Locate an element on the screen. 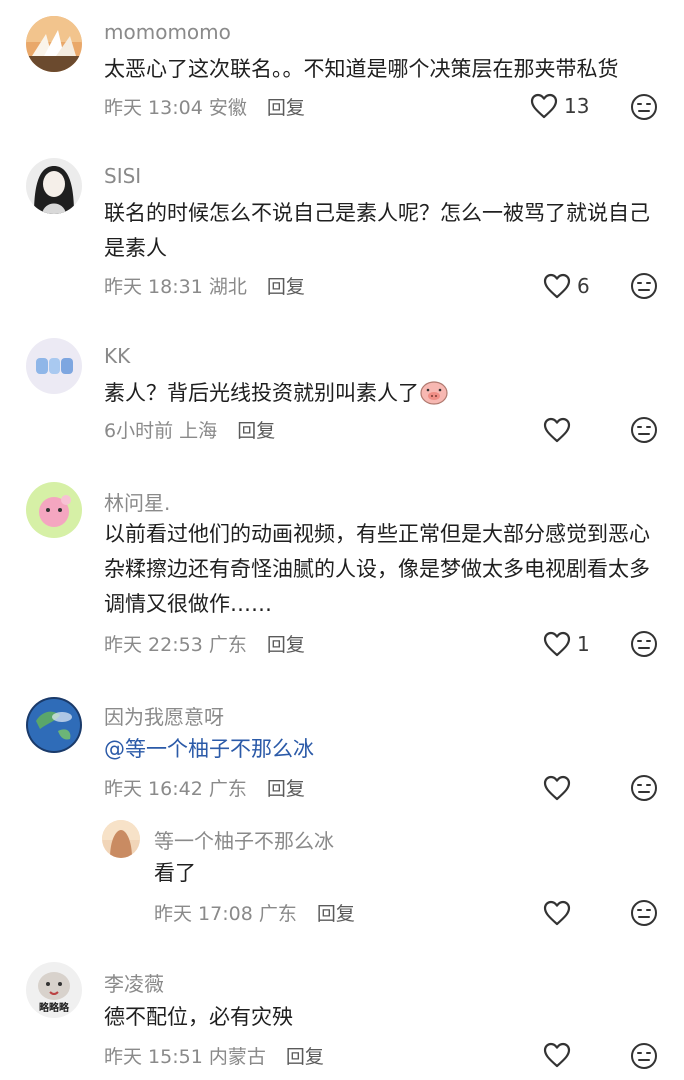  like-button: 6 is located at coordinates (566, 286).